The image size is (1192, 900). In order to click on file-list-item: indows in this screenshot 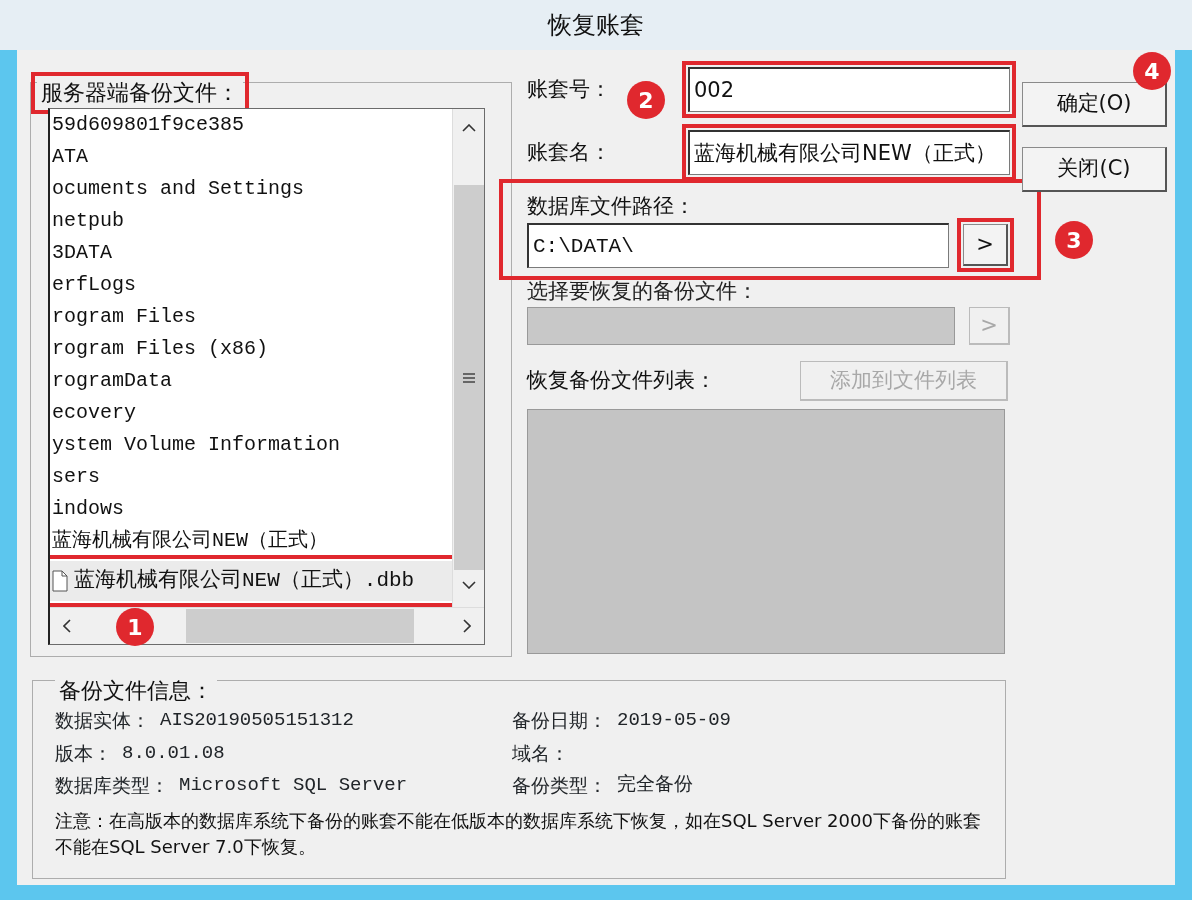, I will do `click(251, 509)`.